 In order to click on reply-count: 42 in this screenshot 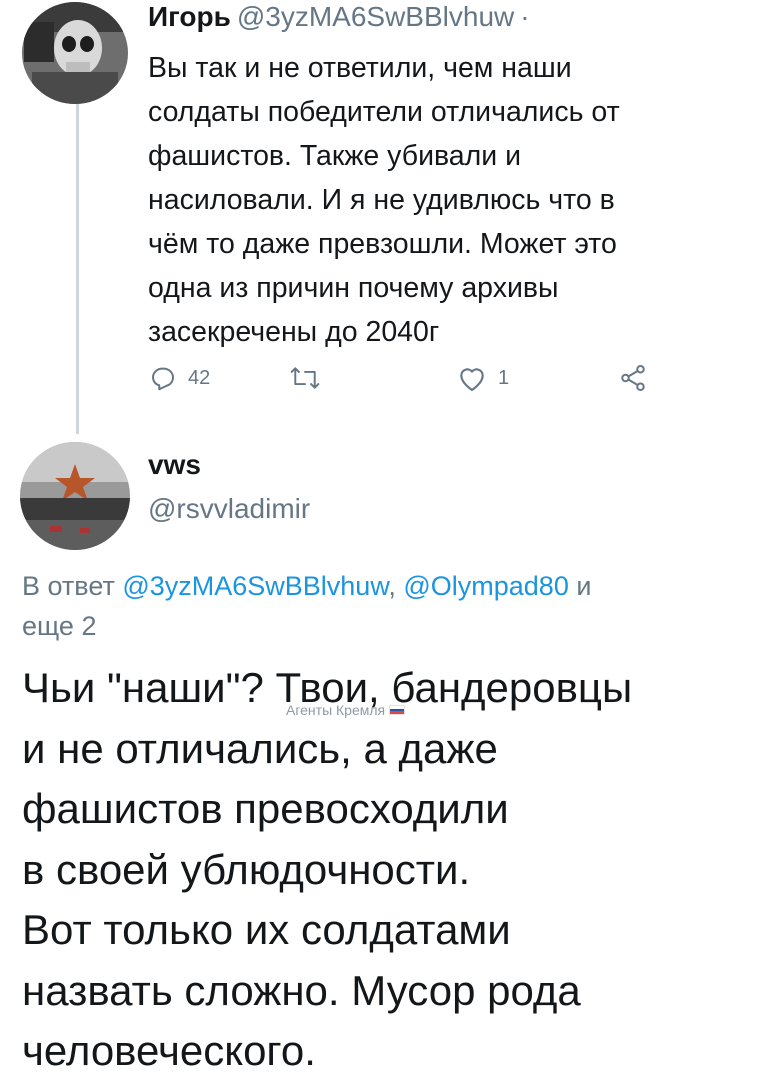, I will do `click(199, 377)`.